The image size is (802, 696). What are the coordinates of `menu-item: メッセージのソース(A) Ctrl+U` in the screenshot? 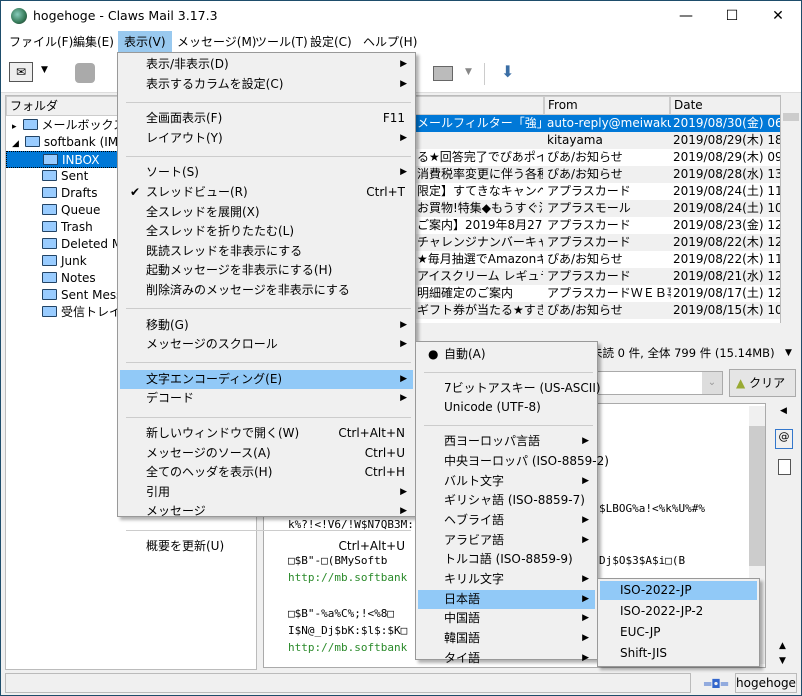 It's located at (266, 453).